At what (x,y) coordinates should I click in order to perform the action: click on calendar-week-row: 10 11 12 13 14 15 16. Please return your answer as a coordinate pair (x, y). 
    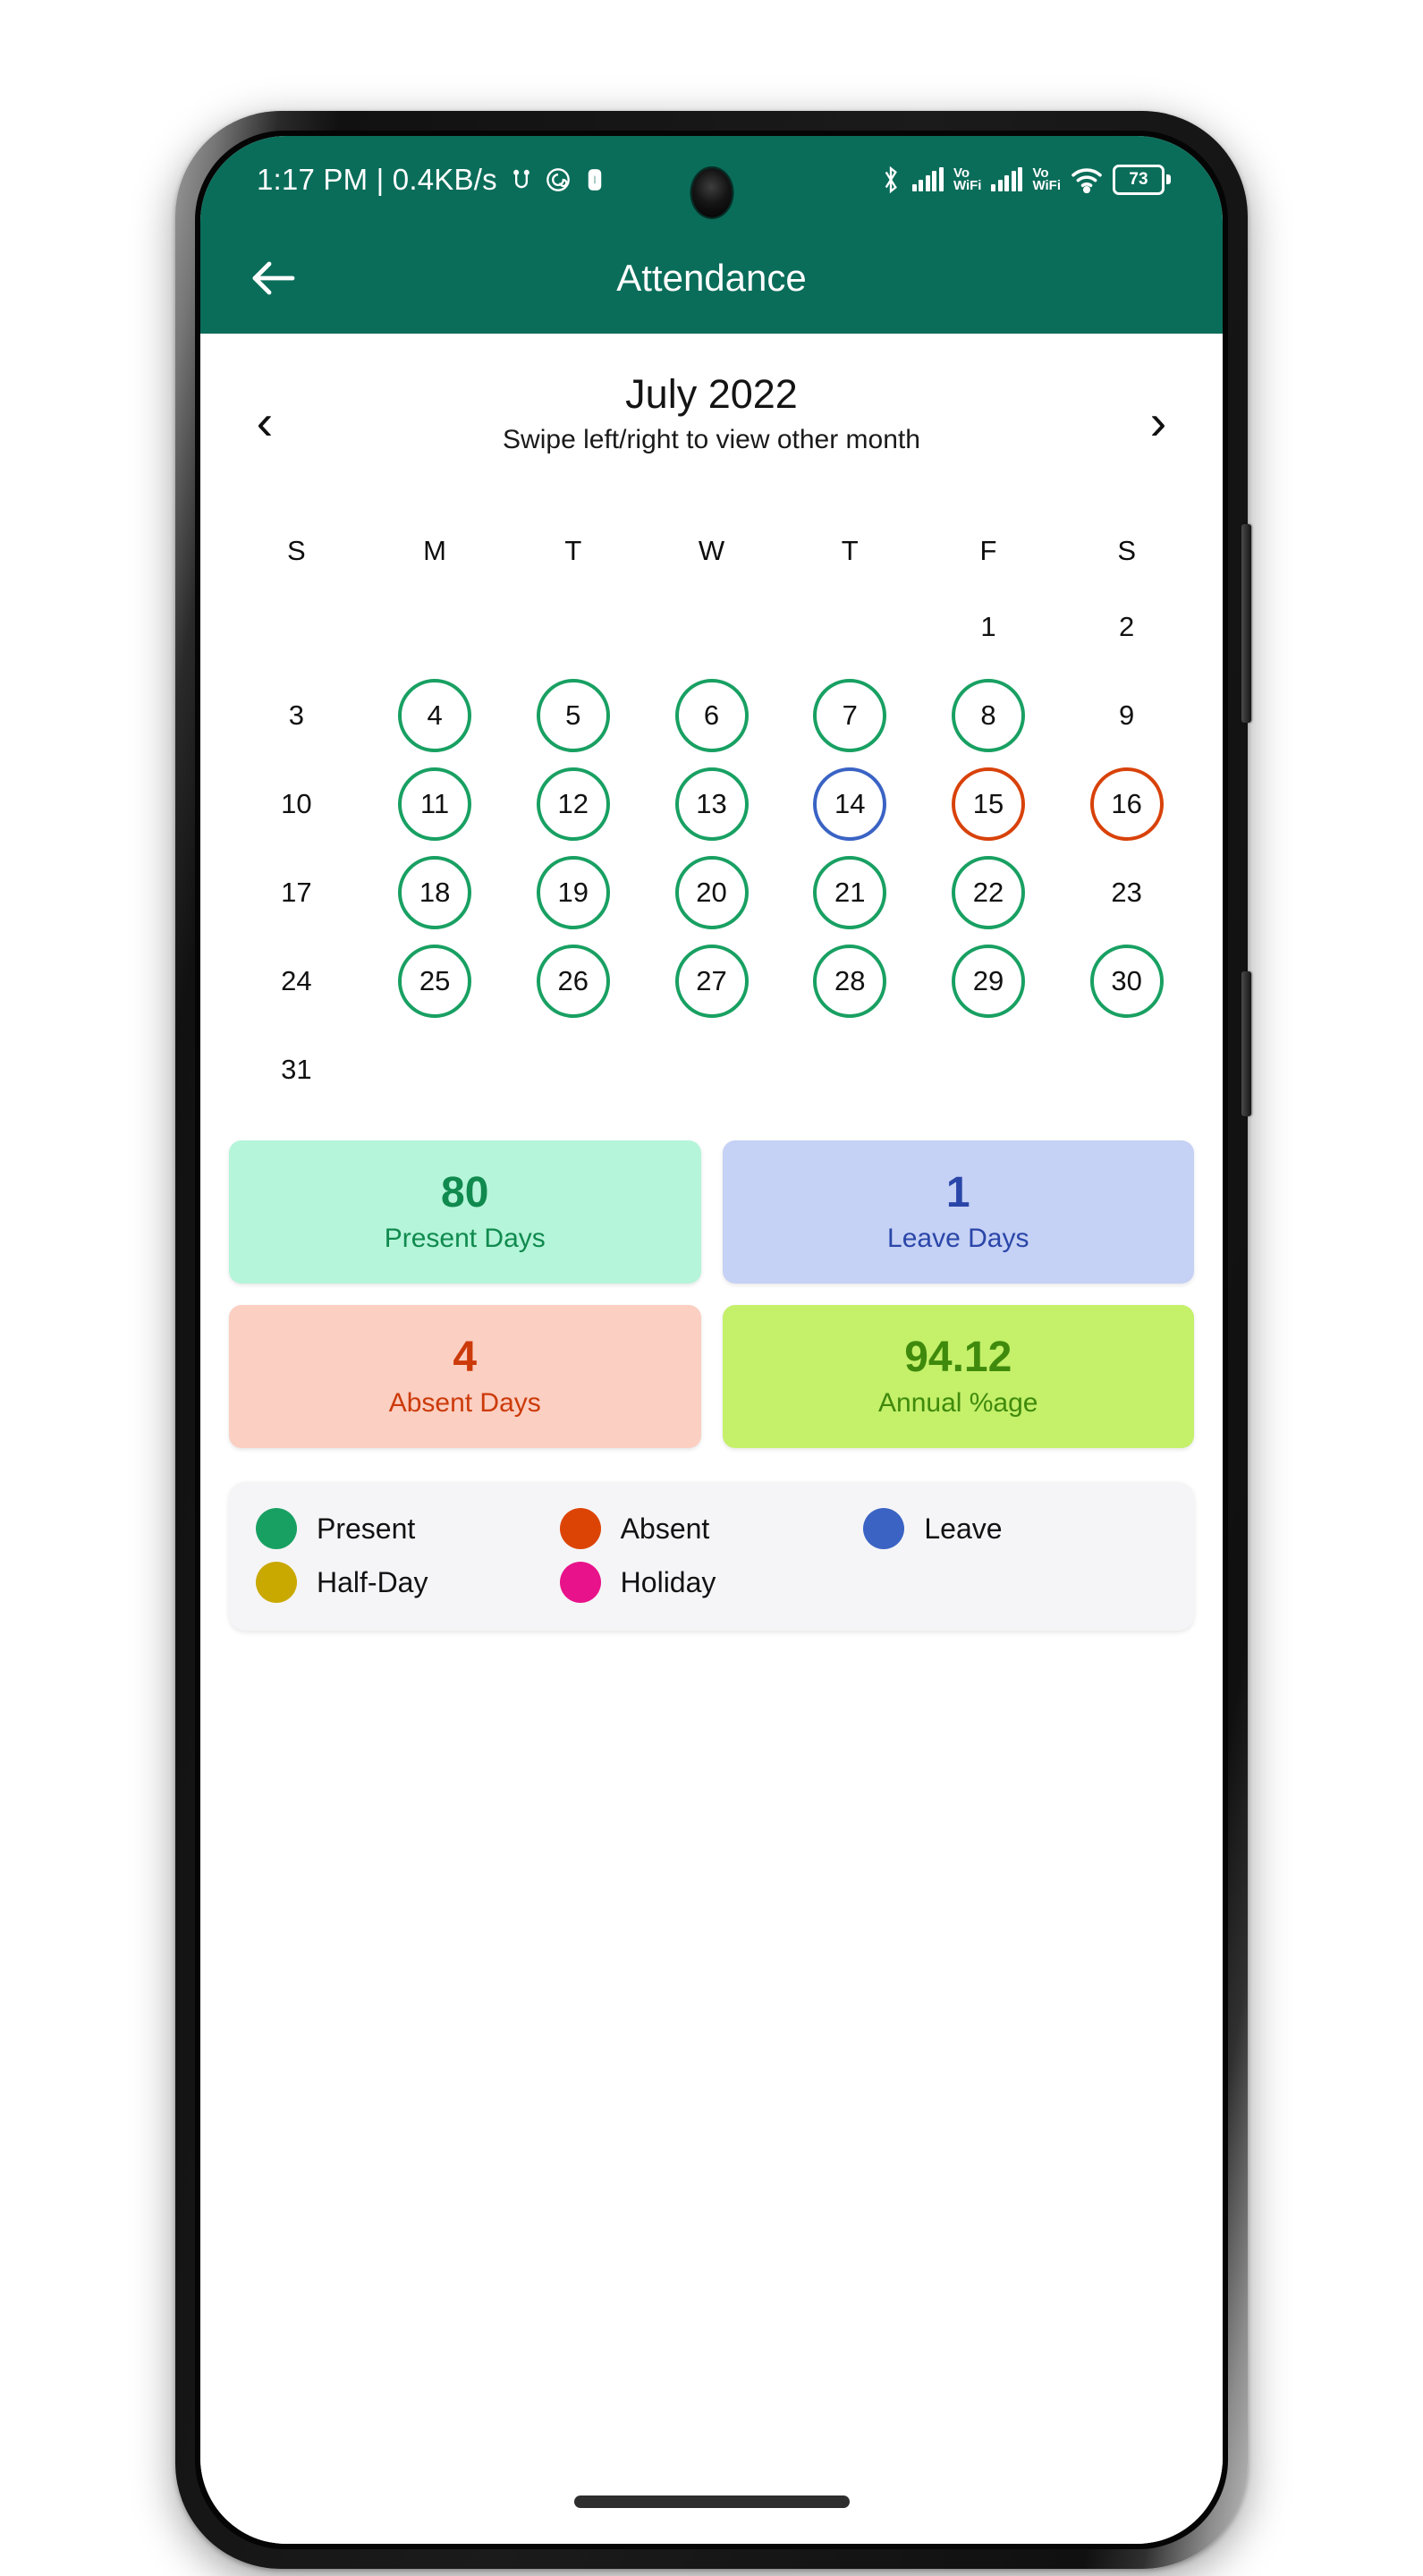
    Looking at the image, I should click on (711, 803).